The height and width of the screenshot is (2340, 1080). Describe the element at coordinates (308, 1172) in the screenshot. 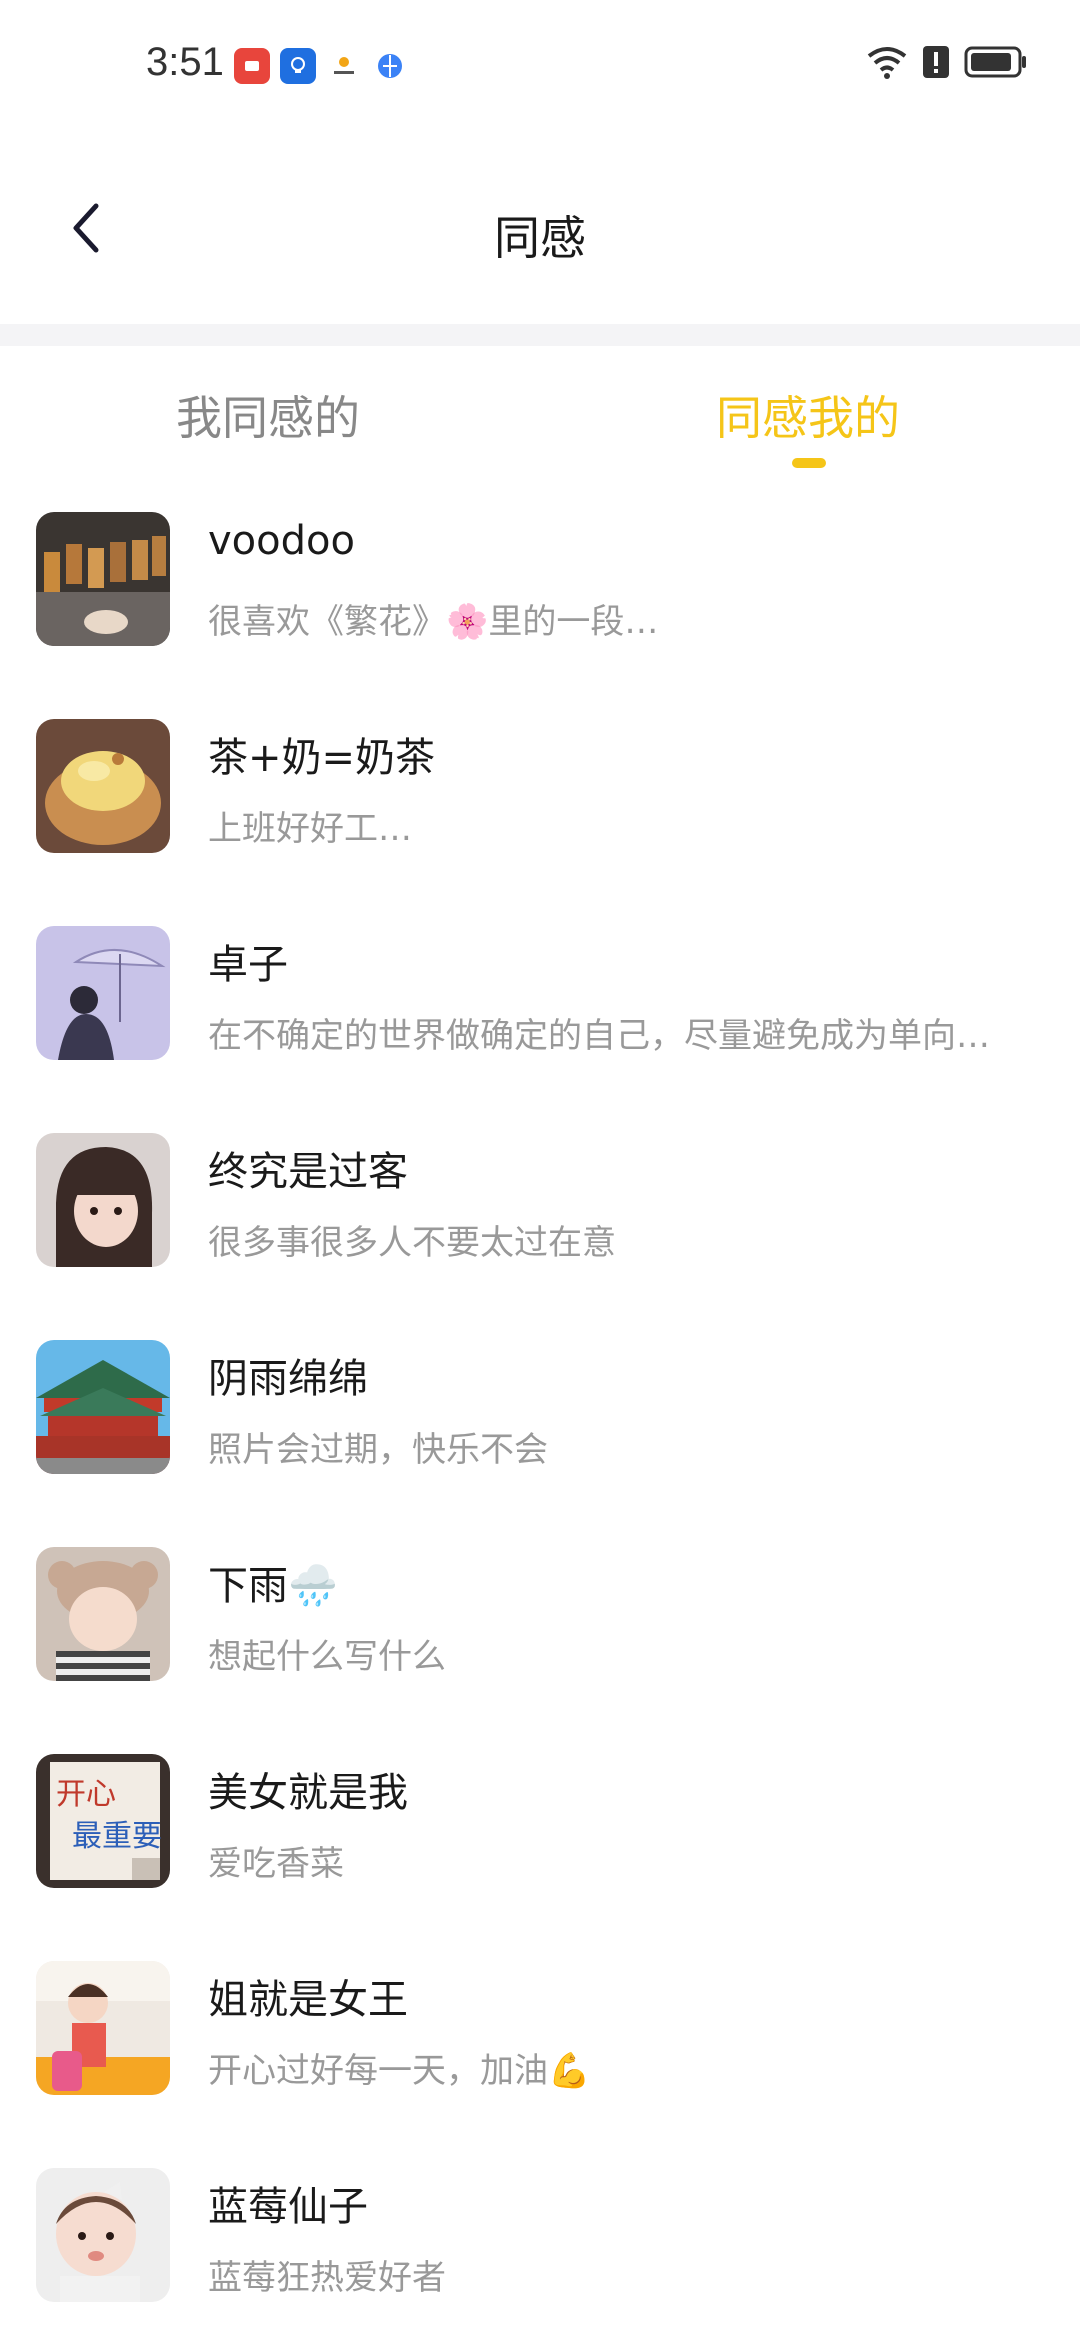

I see `user-name: 终究是过客` at that location.